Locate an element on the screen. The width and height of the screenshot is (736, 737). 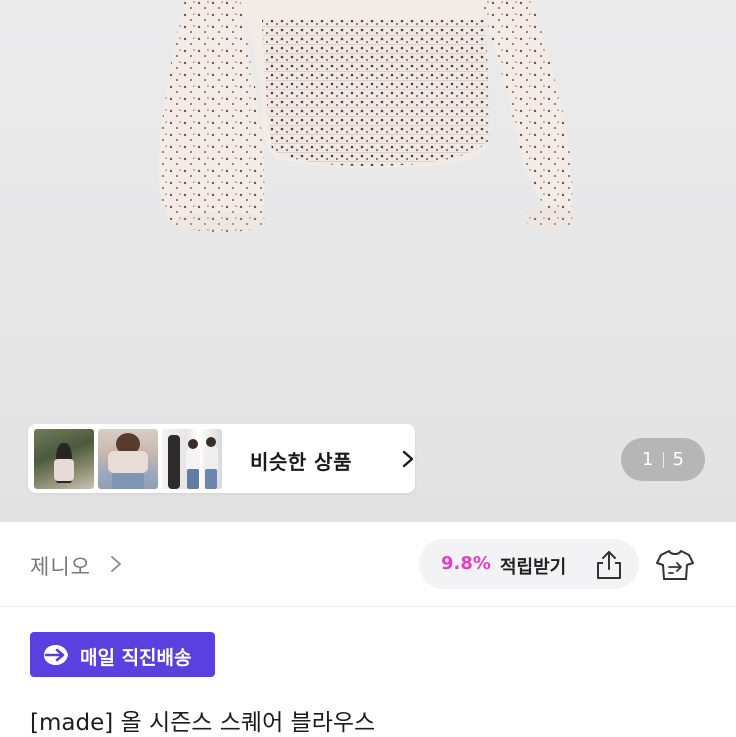
delivery-arrow-icon is located at coordinates (56, 655).